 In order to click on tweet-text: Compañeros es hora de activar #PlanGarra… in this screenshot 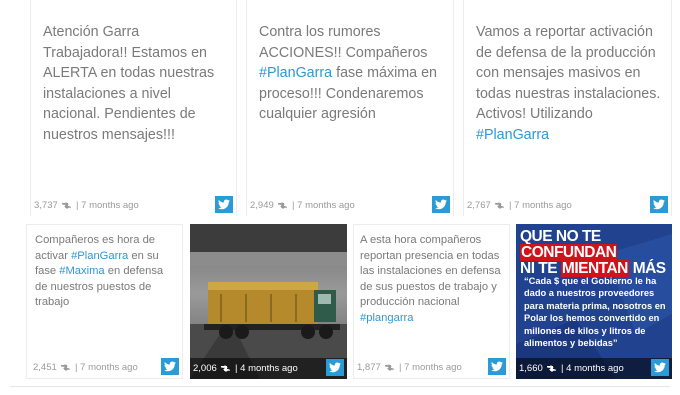, I will do `click(99, 271)`.